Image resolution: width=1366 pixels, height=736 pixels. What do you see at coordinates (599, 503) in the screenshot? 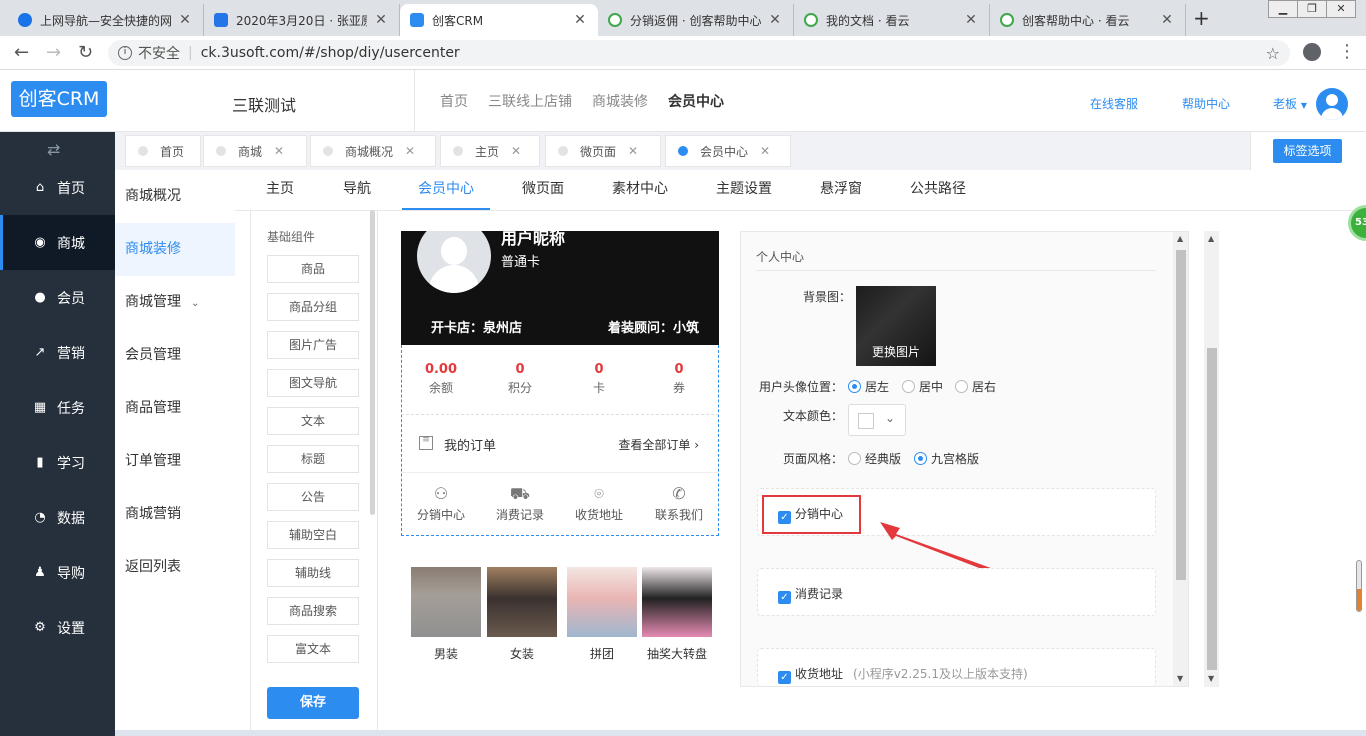
I see `quick-address: ⌾ 收货地址` at bounding box center [599, 503].